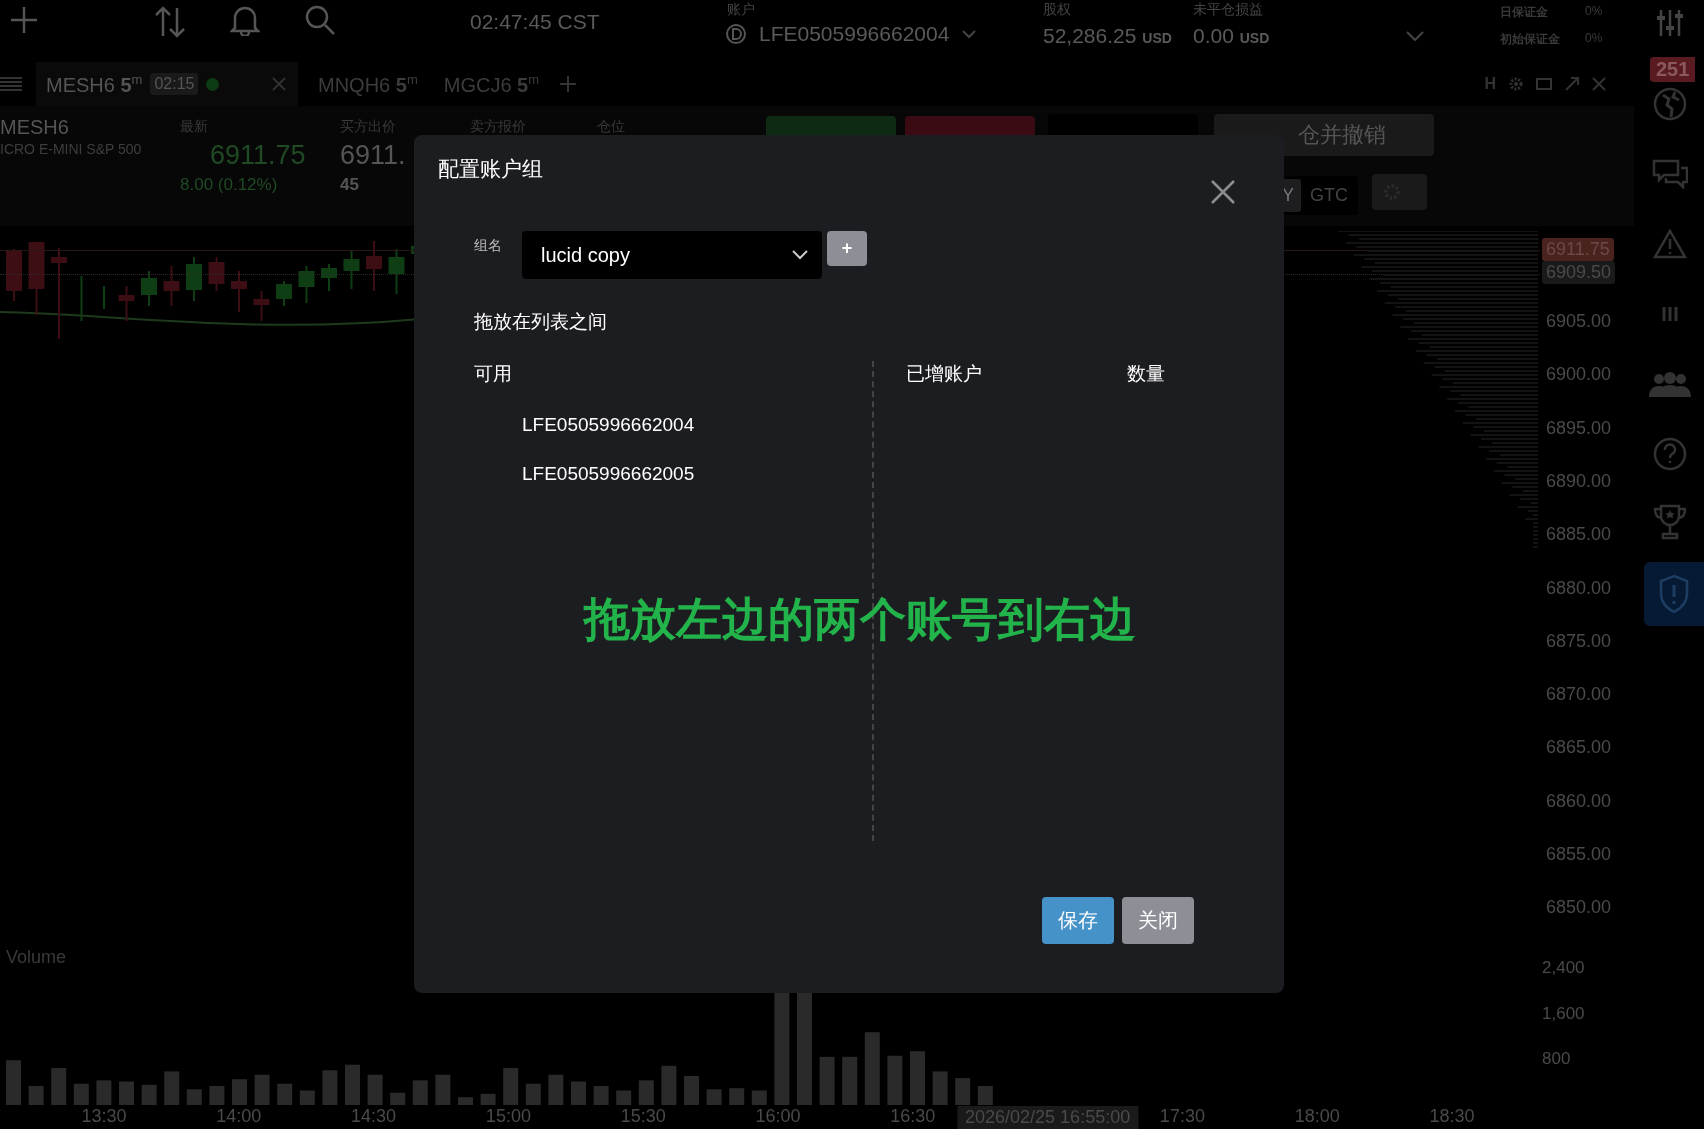 The image size is (1704, 1129). What do you see at coordinates (1399, 192) in the screenshot?
I see `settings-button` at bounding box center [1399, 192].